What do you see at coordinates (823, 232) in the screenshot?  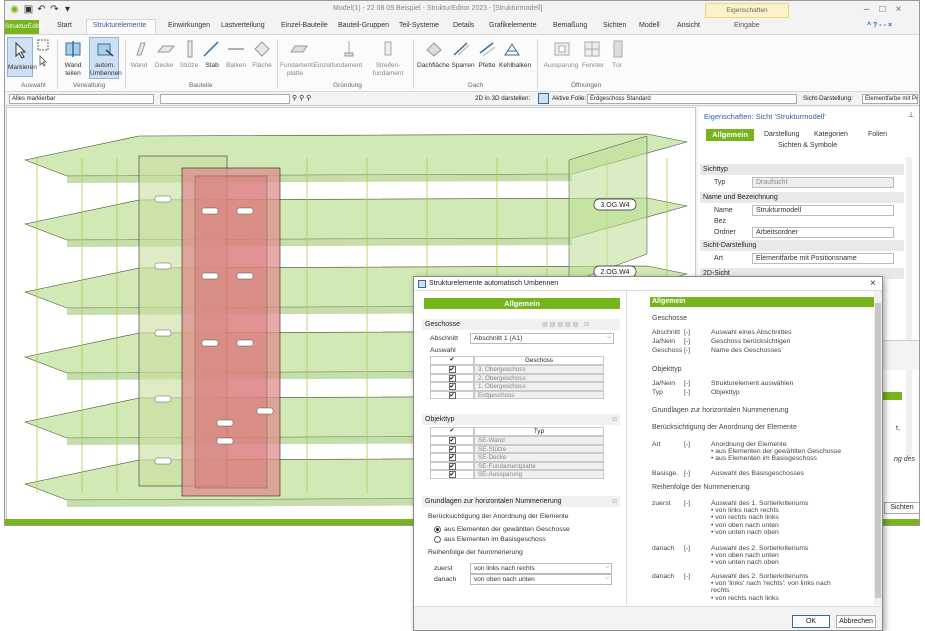 I see `ordner-field: Arbeitsordner` at bounding box center [823, 232].